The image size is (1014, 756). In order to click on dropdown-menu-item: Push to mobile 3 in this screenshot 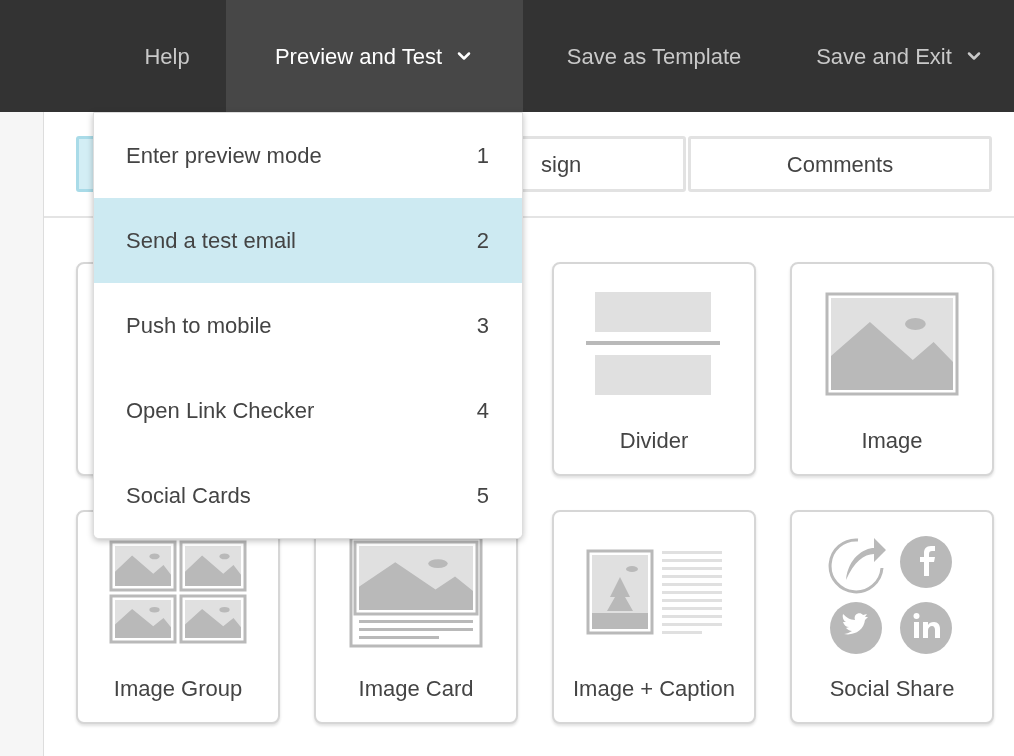, I will do `click(308, 325)`.